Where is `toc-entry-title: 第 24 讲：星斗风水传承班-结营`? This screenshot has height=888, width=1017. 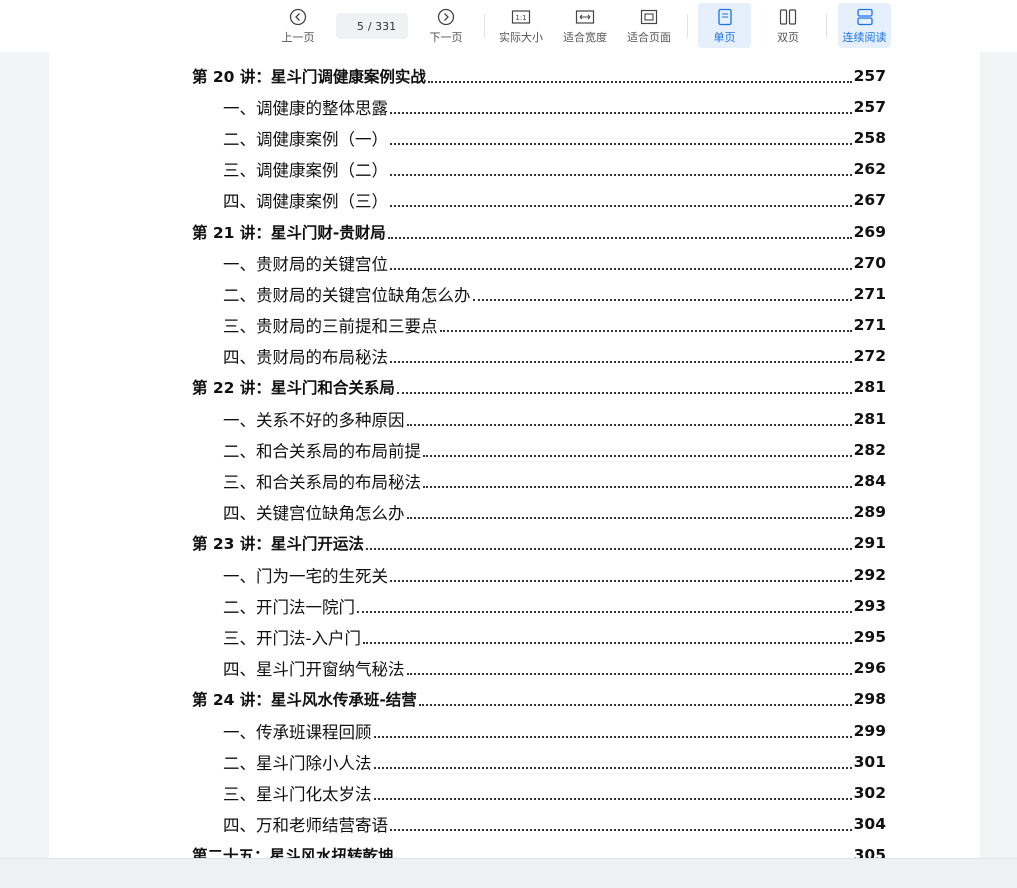
toc-entry-title: 第 24 讲：星斗风水传承班-结营 is located at coordinates (304, 700).